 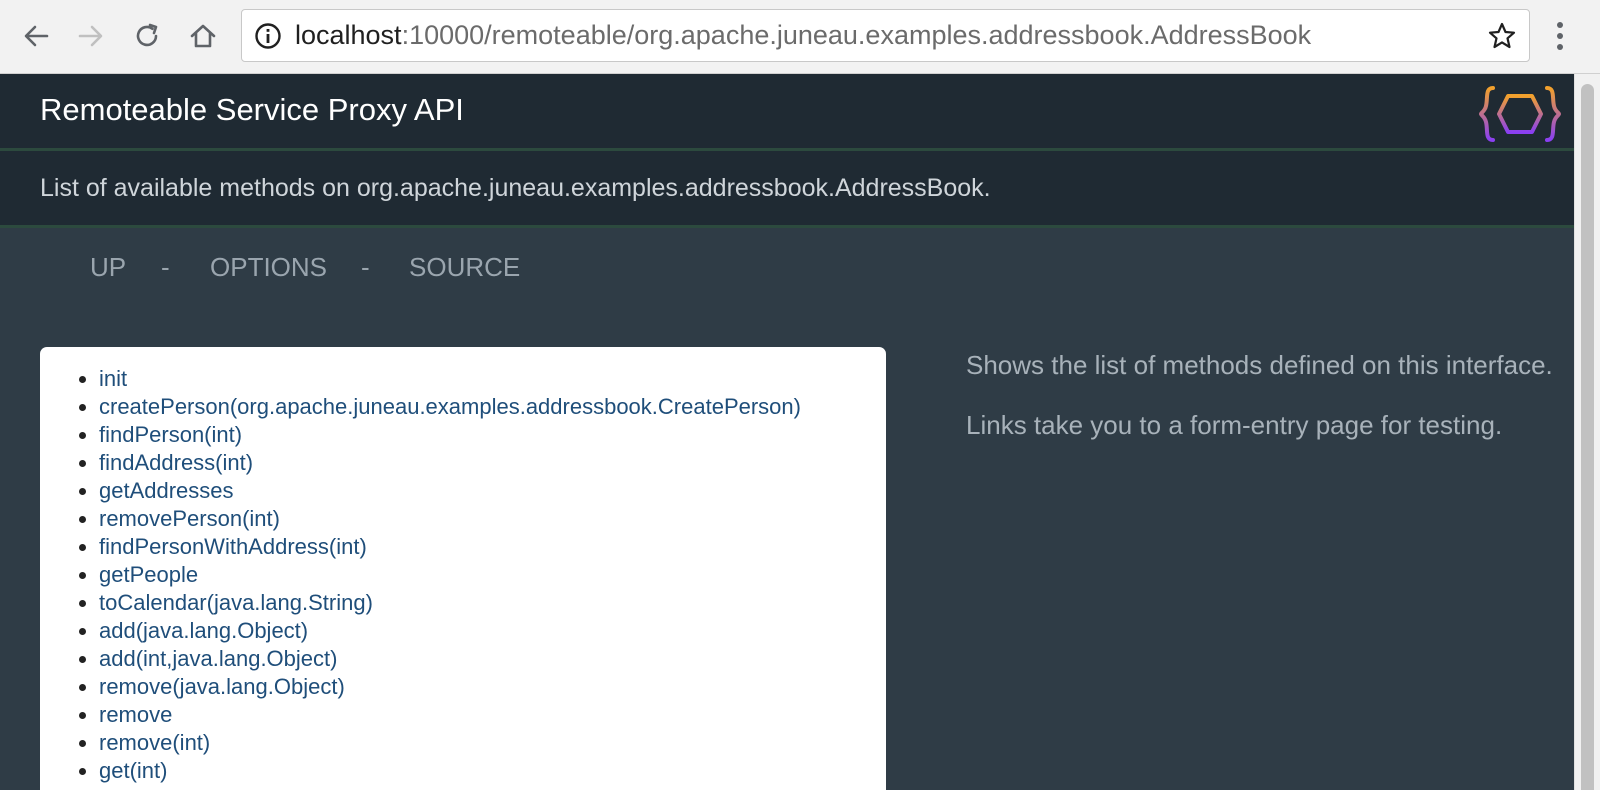 I want to click on method-link: removePerson(int), so click(x=189, y=518).